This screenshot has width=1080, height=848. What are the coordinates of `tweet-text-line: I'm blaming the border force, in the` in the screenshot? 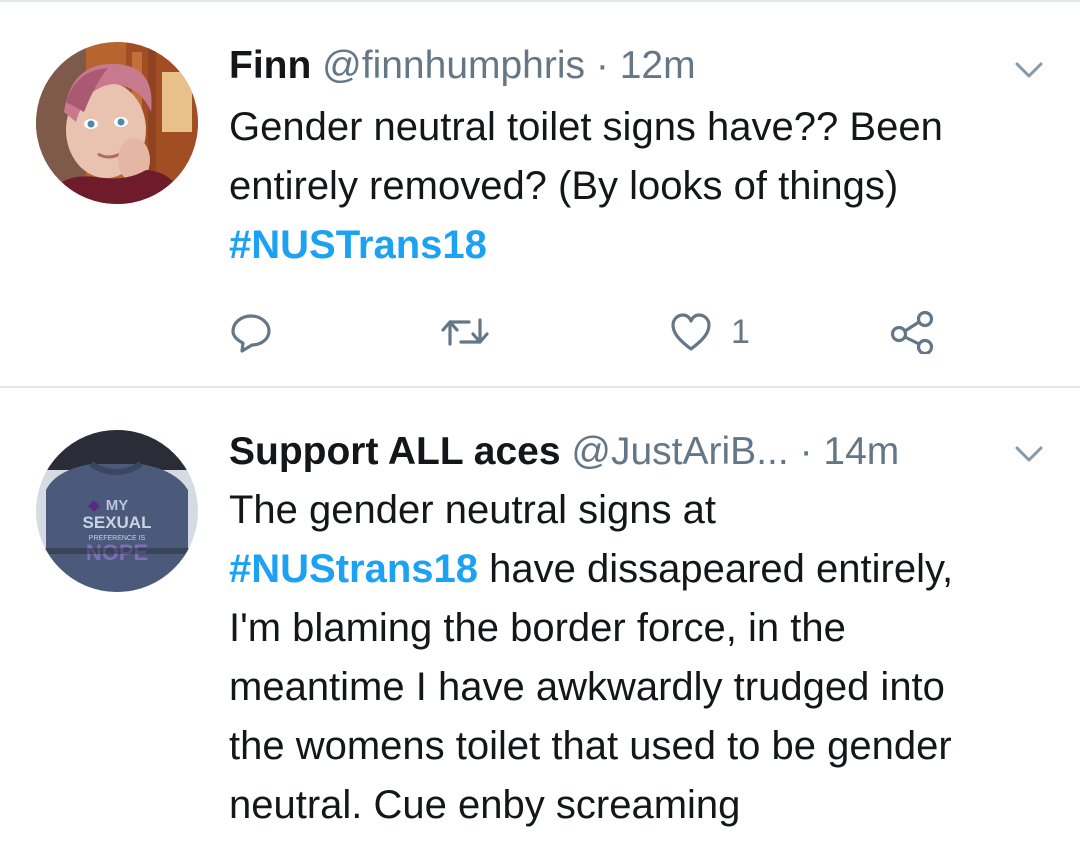 It's located at (537, 628).